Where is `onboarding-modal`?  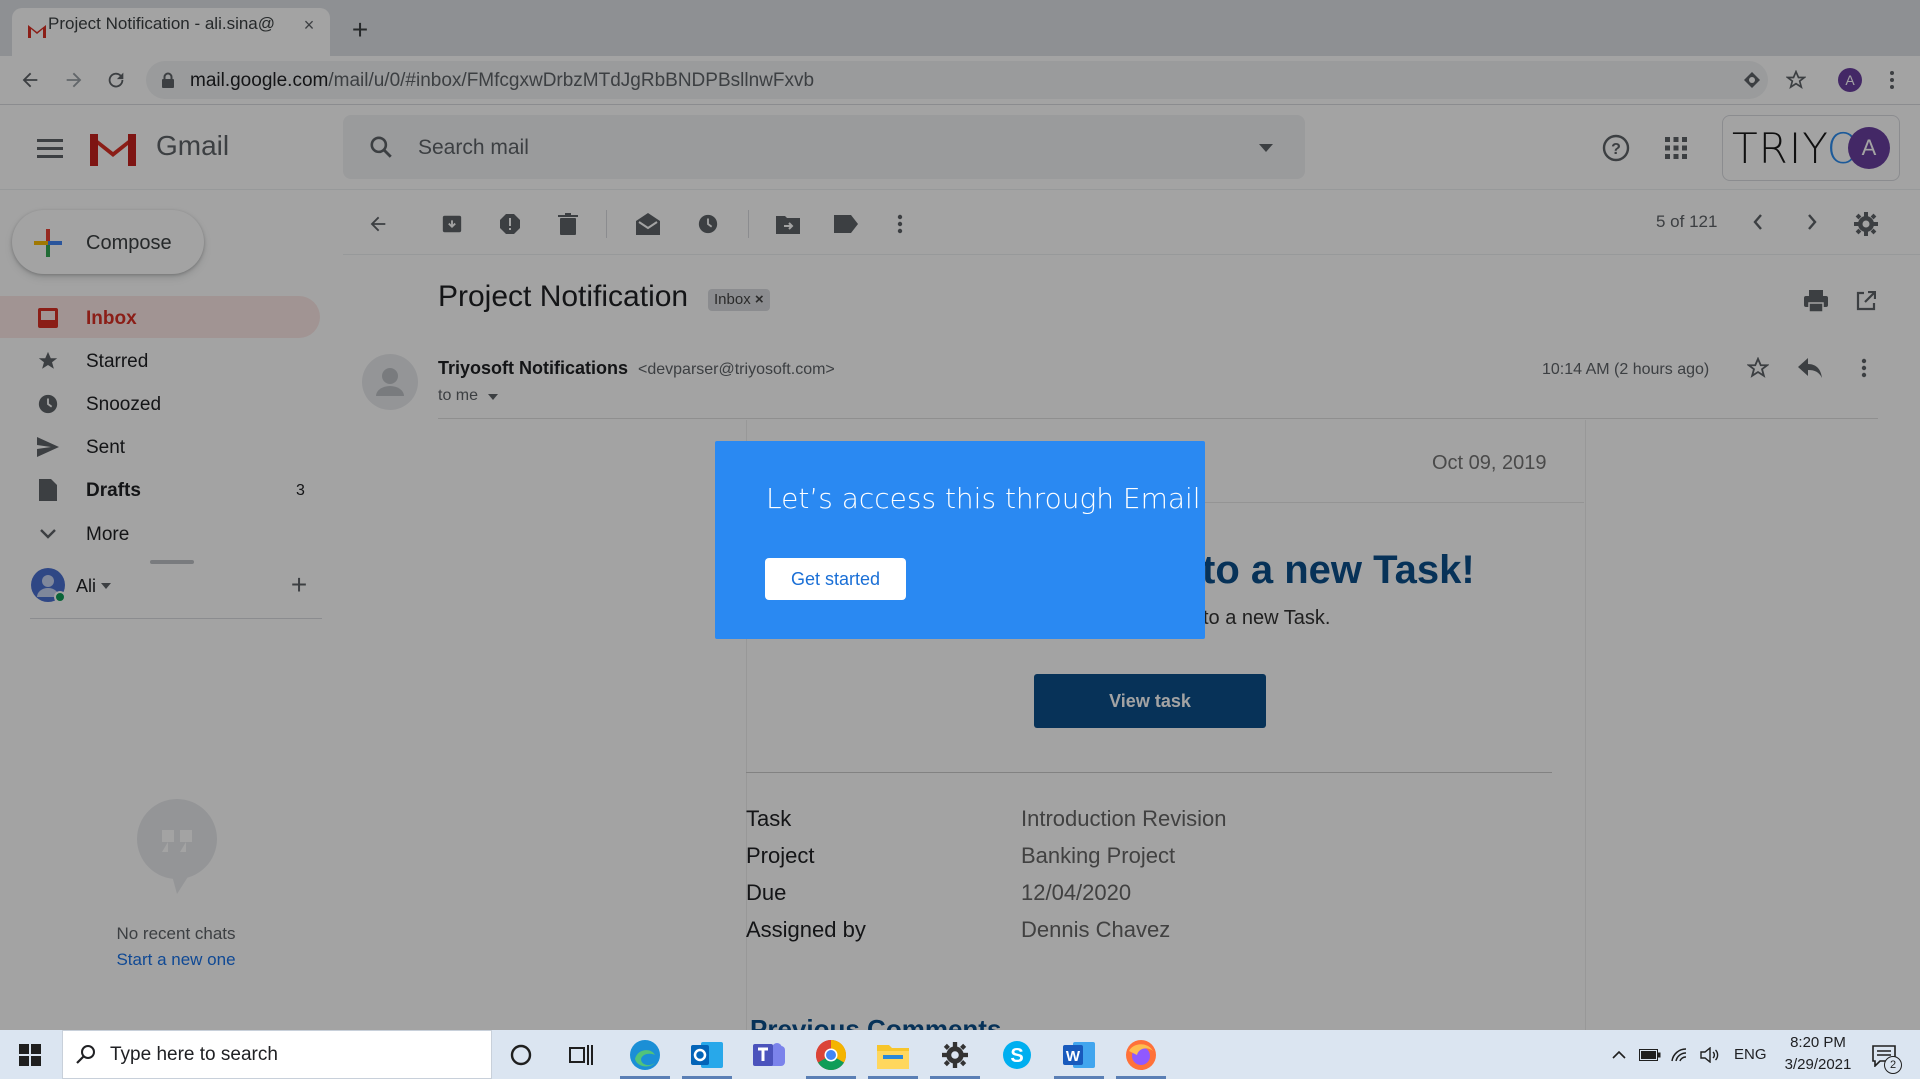
onboarding-modal is located at coordinates (960, 540).